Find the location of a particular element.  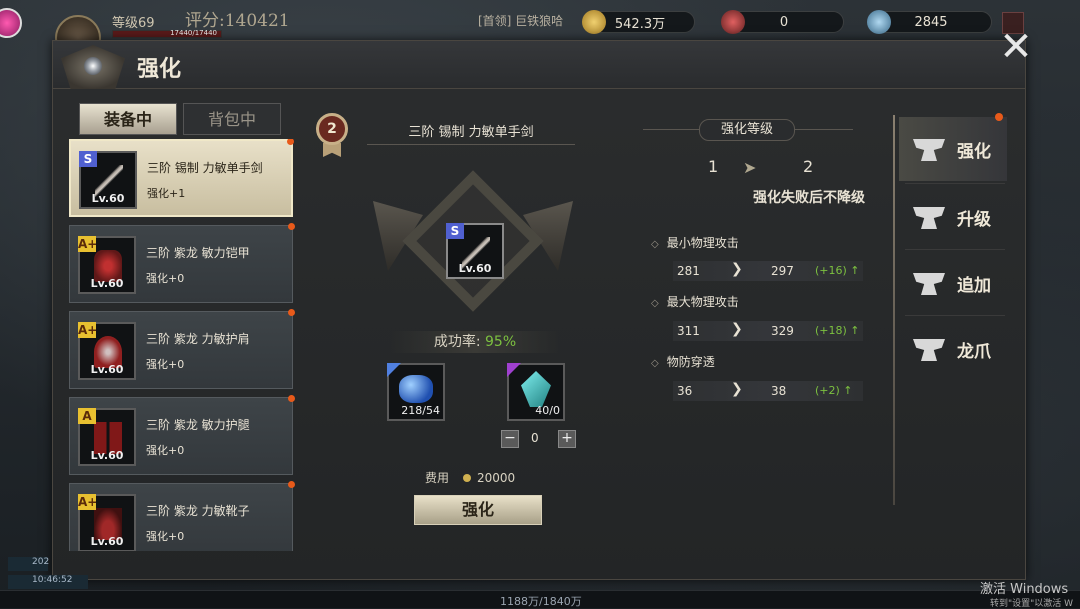

stat-diff: (+16) ↑ is located at coordinates (837, 270).